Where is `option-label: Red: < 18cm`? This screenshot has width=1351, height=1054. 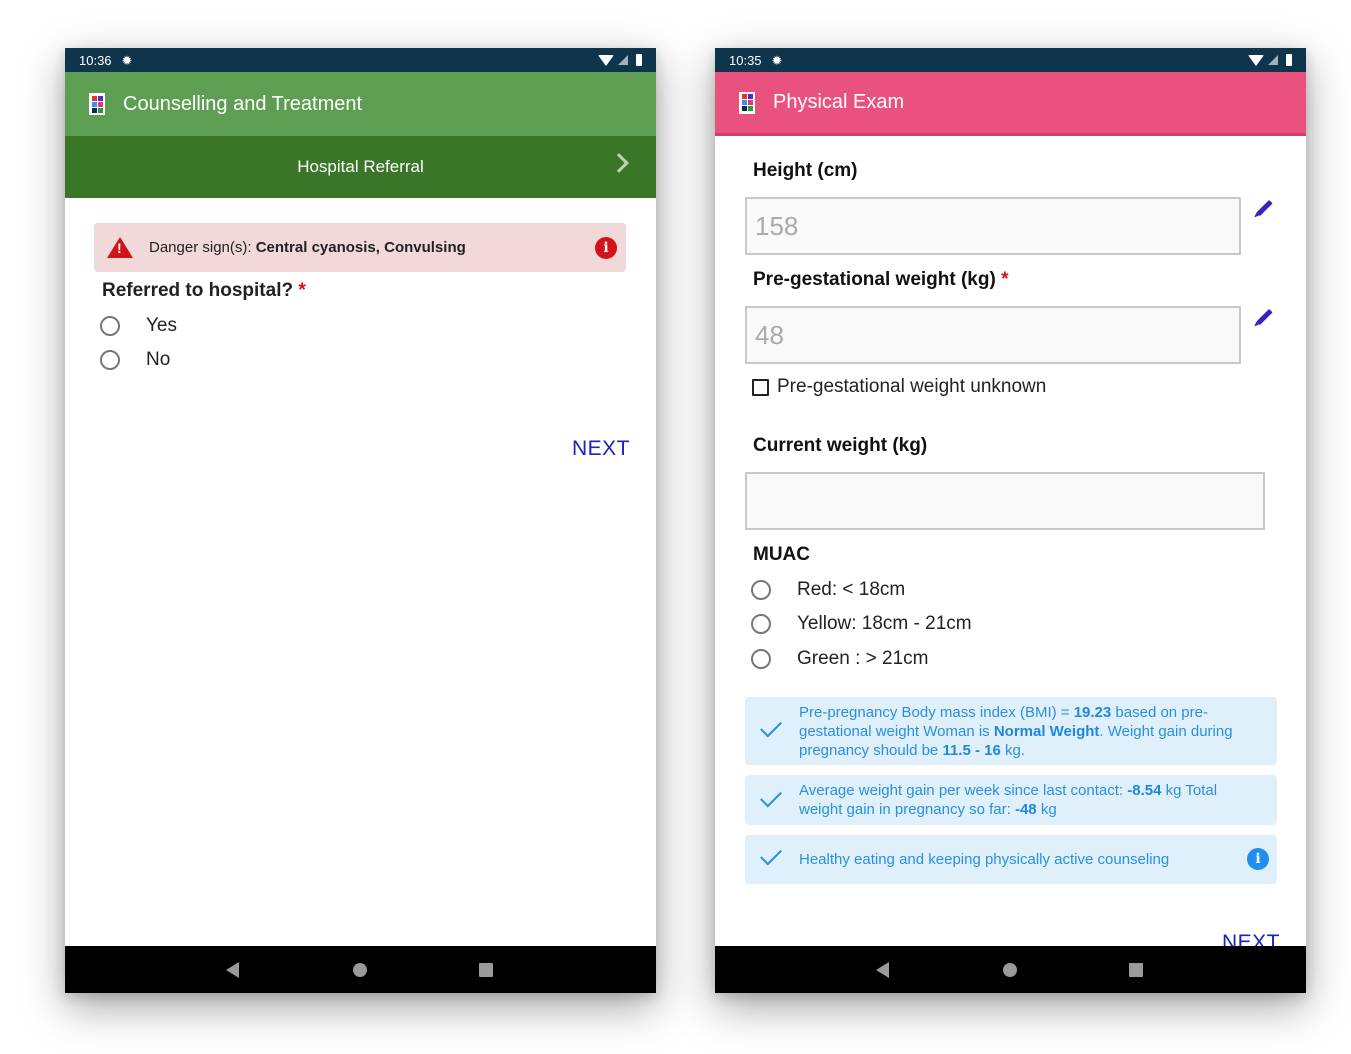
option-label: Red: < 18cm is located at coordinates (851, 589).